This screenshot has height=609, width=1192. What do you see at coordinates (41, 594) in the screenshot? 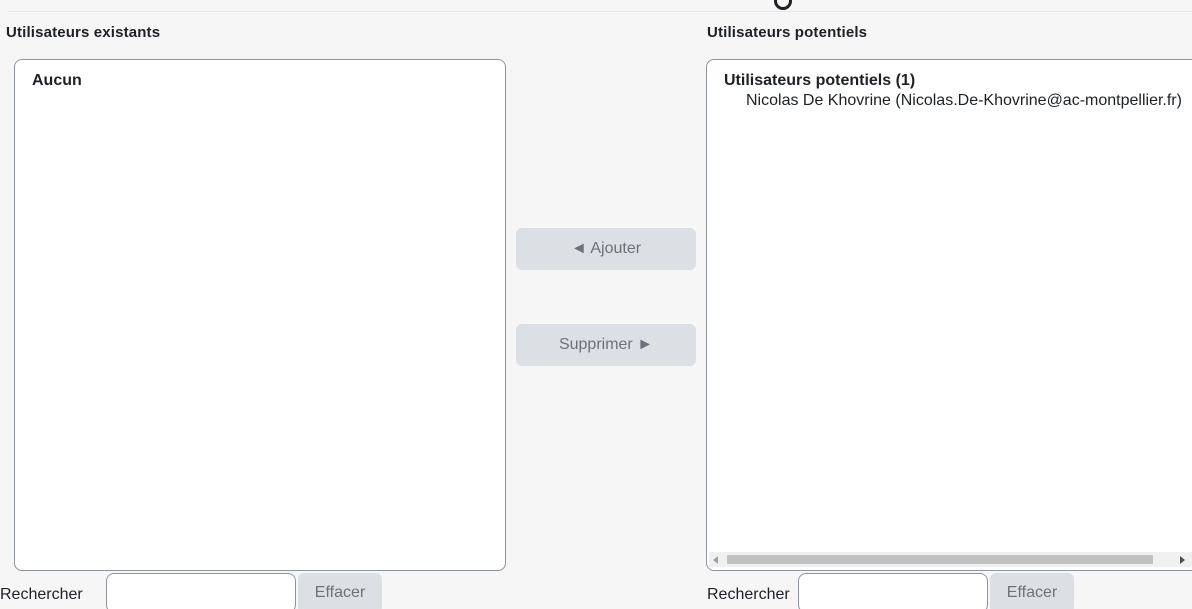
I see `existing-search-label: Rechercher` at bounding box center [41, 594].